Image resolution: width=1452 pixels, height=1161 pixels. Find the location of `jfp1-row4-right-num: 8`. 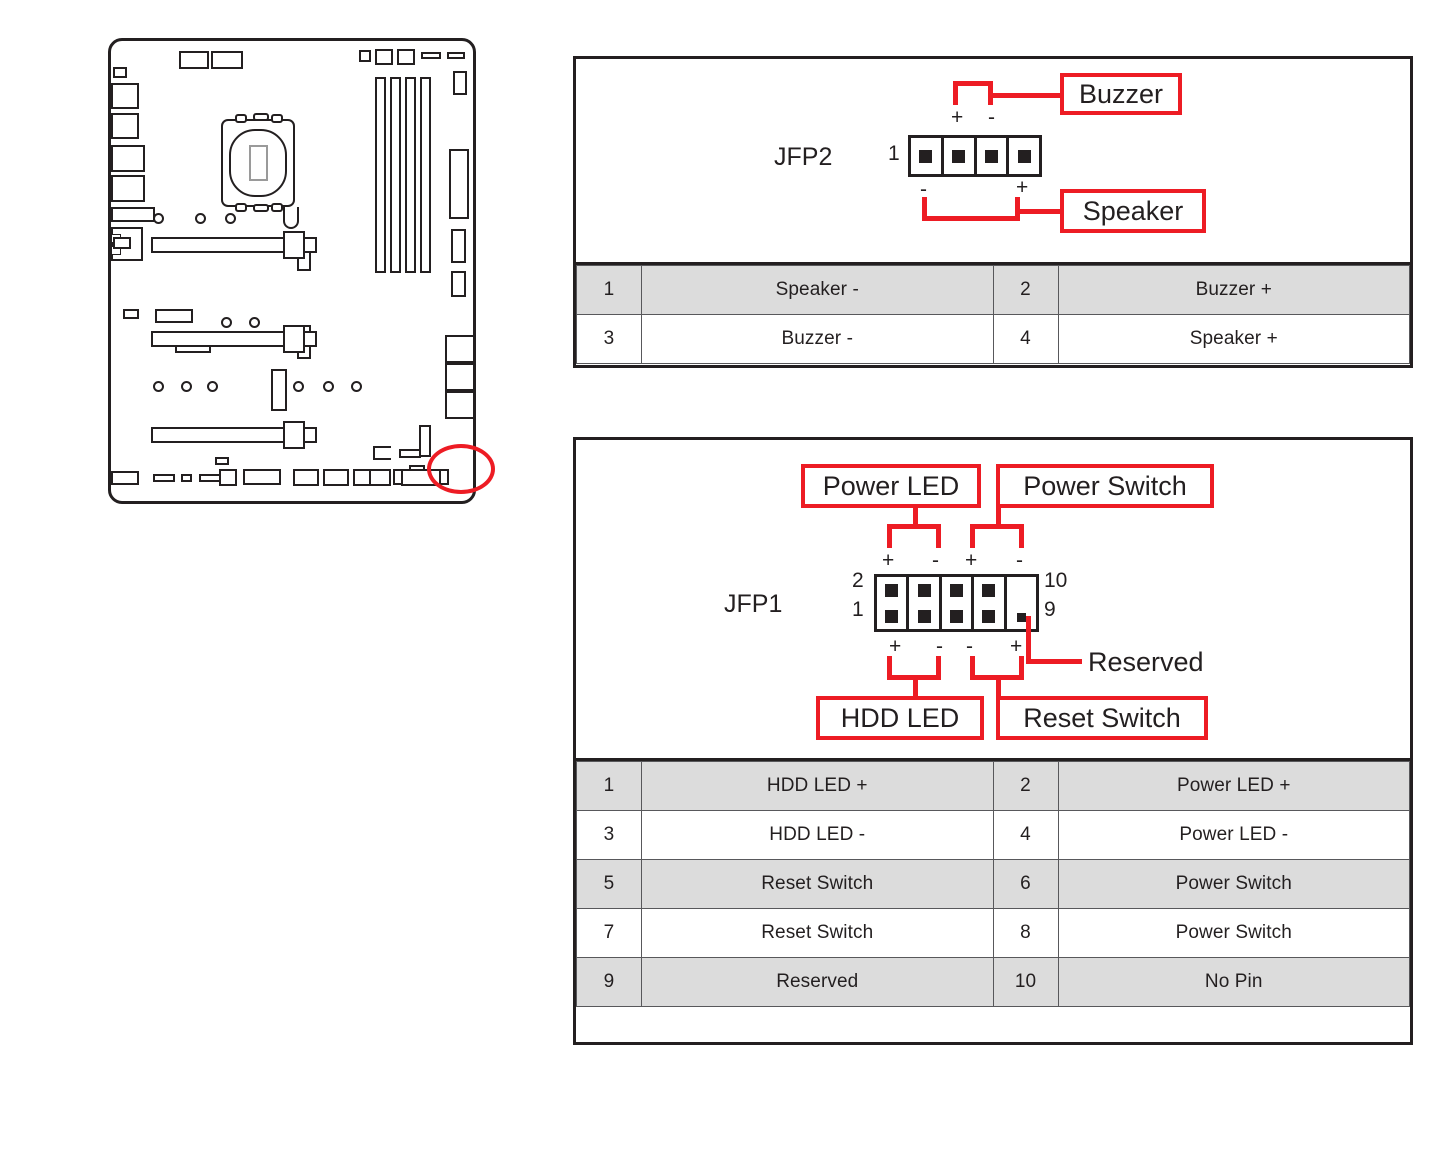

jfp1-row4-right-num: 8 is located at coordinates (1025, 933).